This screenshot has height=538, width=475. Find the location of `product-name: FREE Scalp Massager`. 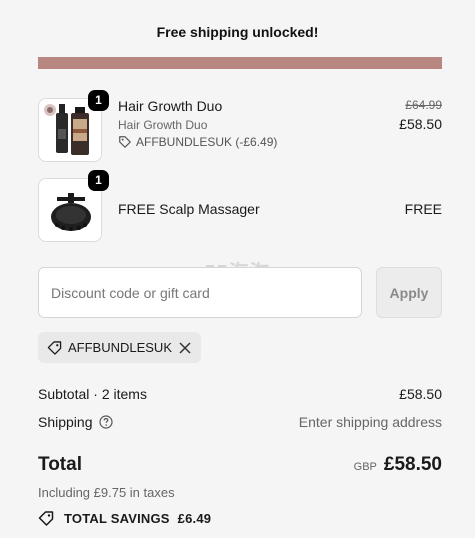

product-name: FREE Scalp Massager is located at coordinates (189, 209).